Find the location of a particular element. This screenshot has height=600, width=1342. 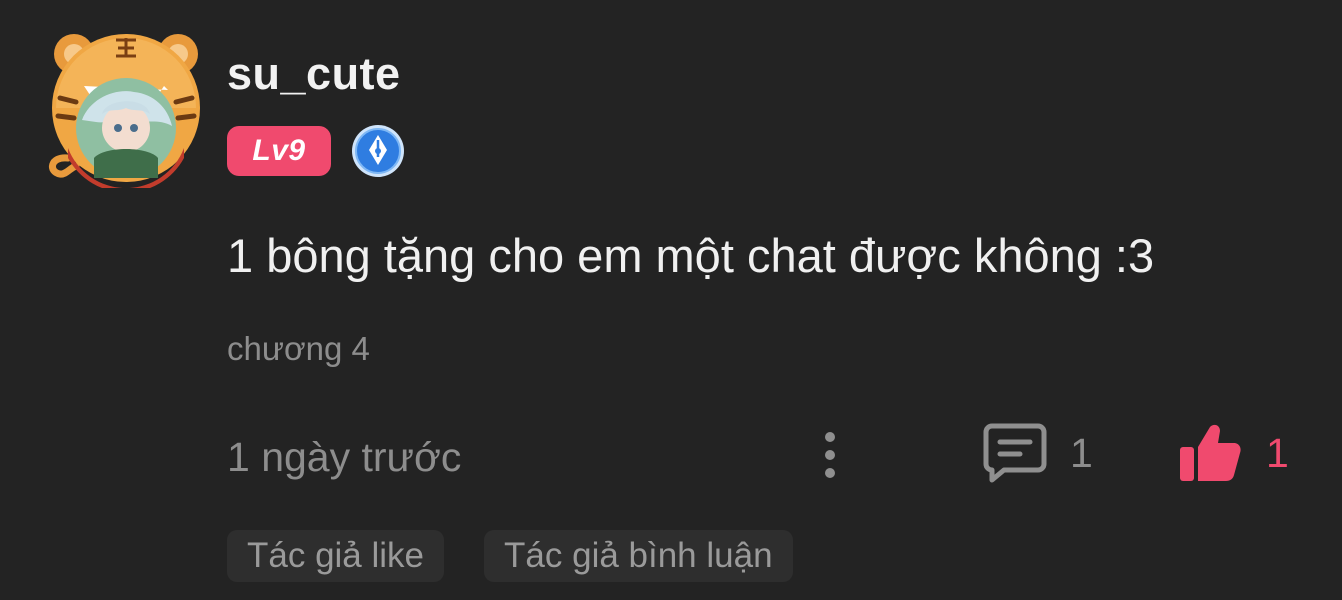

username: su_cute is located at coordinates (314, 74).